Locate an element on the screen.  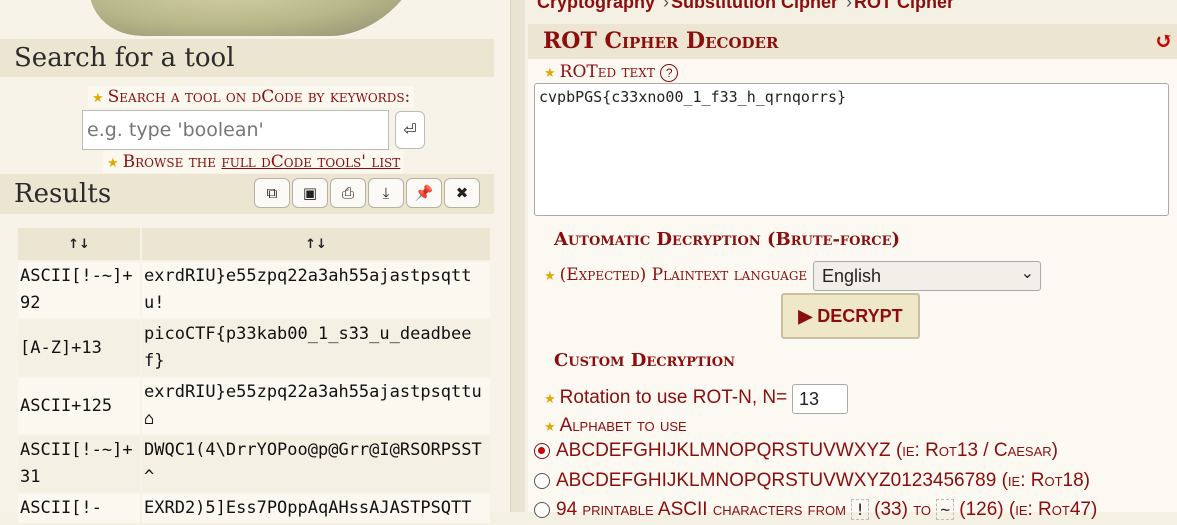
search-tool-heading: Search for a tool is located at coordinates (247, 58).